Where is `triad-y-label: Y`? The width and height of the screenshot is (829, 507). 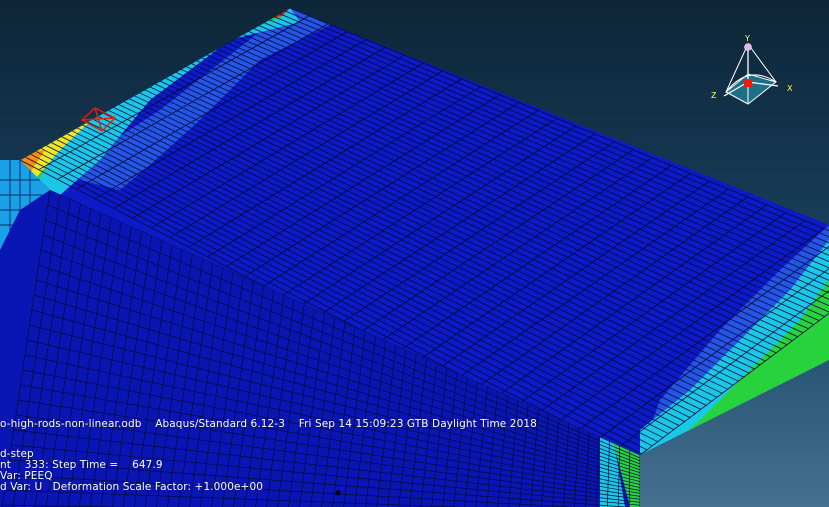
triad-y-label: Y is located at coordinates (747, 38).